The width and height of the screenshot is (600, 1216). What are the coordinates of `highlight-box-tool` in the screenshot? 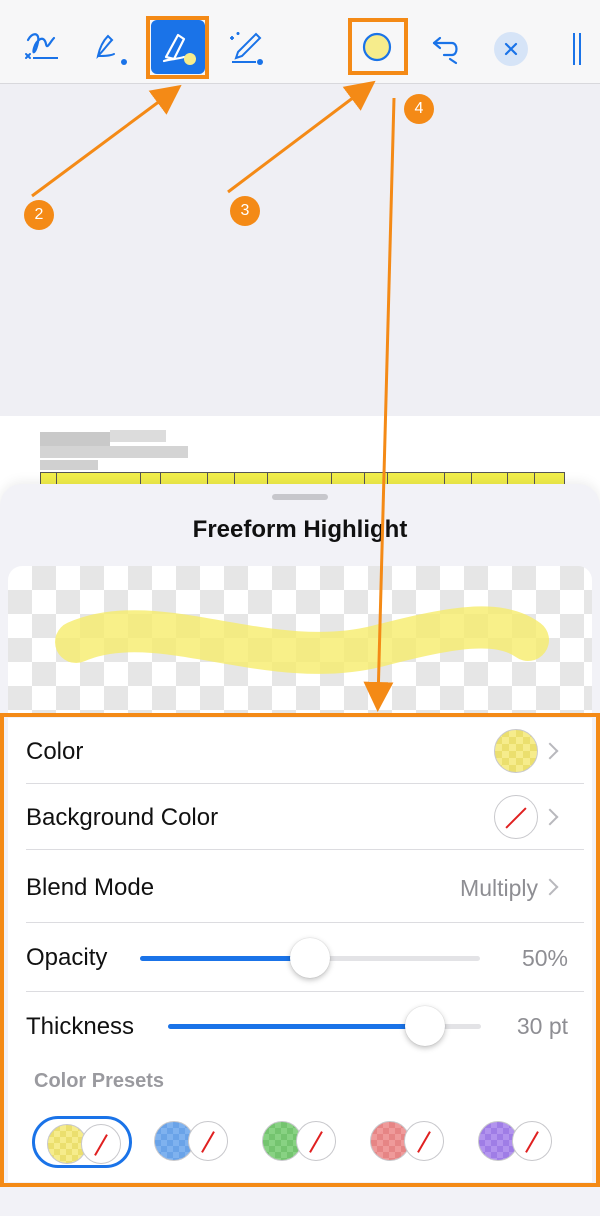 It's located at (177, 47).